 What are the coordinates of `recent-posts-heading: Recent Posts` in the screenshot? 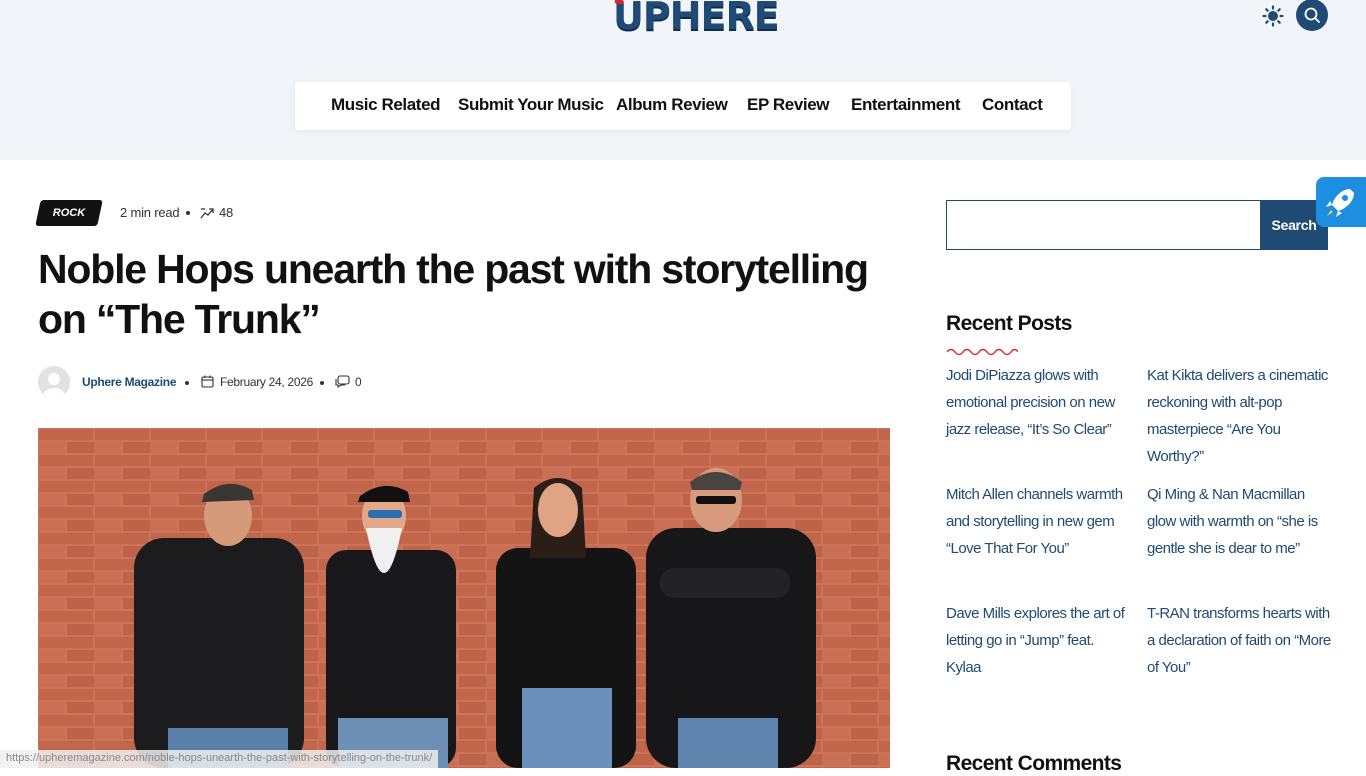 It's located at (1009, 323).